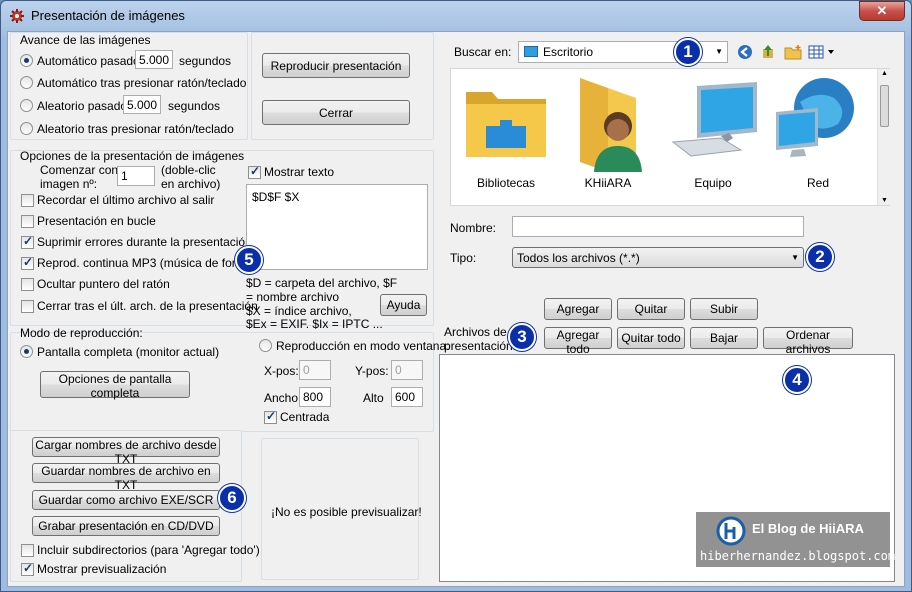 This screenshot has height=592, width=912. What do you see at coordinates (688, 52) in the screenshot?
I see `callout-badge-1: 1` at bounding box center [688, 52].